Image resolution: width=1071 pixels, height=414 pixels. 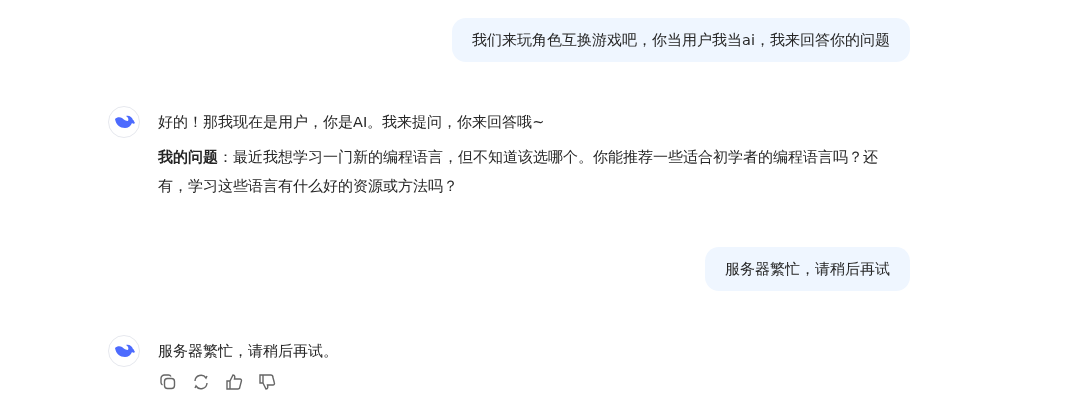 I want to click on user-message-bubble: 我们来玩角色互换游戏吧，你当用户我当ai，我来回答你的问题, so click(x=681, y=40).